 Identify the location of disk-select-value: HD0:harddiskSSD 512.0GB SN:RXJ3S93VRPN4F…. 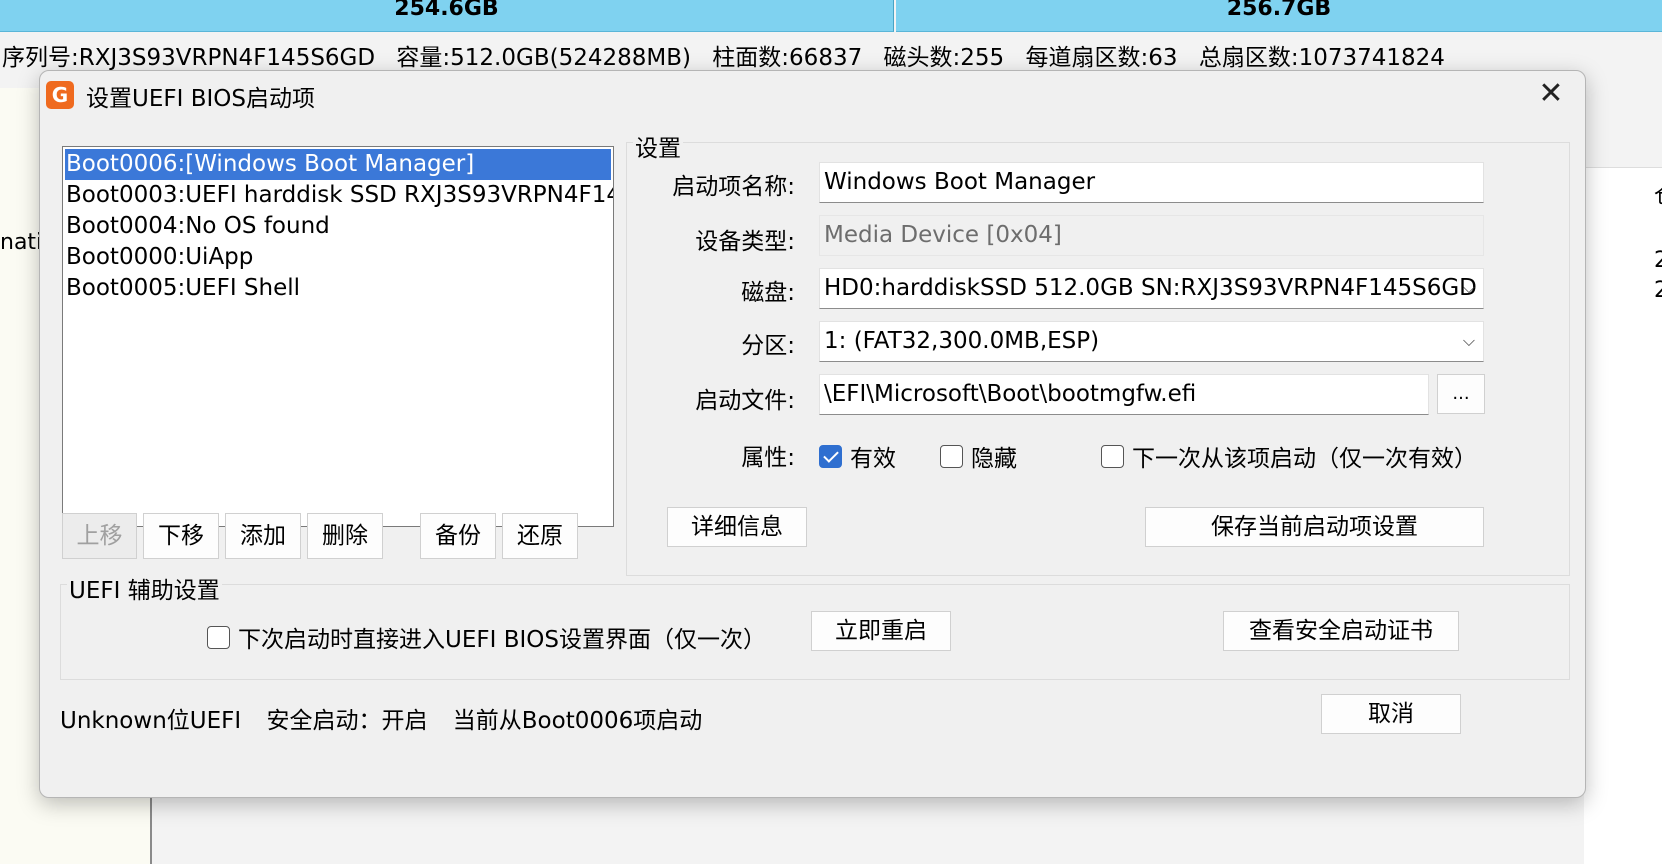
(1150, 288).